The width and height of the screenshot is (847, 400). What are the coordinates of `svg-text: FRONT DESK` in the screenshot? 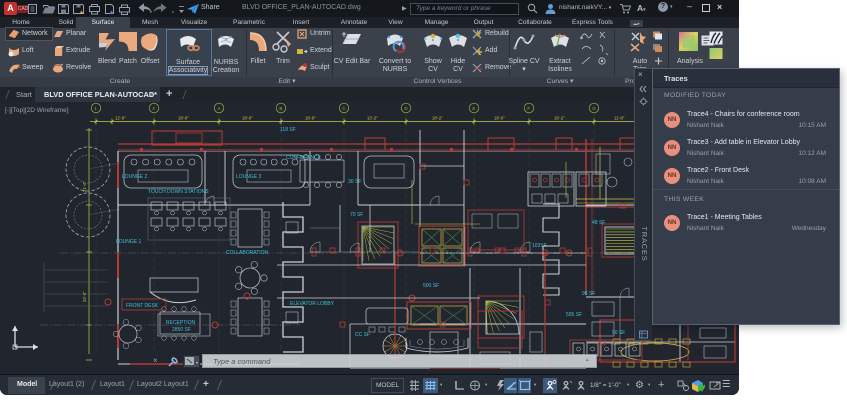 It's located at (142, 306).